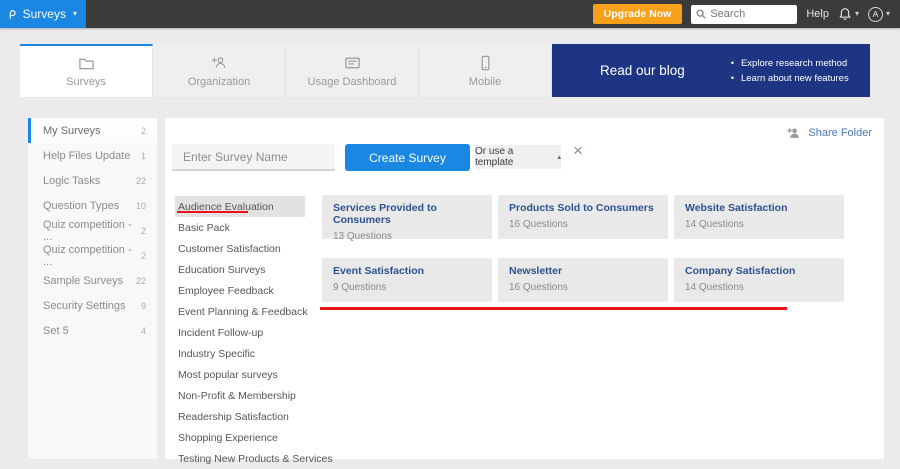 This screenshot has width=900, height=469. Describe the element at coordinates (518, 157) in the screenshot. I see `template-dropdown: Or use a template ▴` at that location.